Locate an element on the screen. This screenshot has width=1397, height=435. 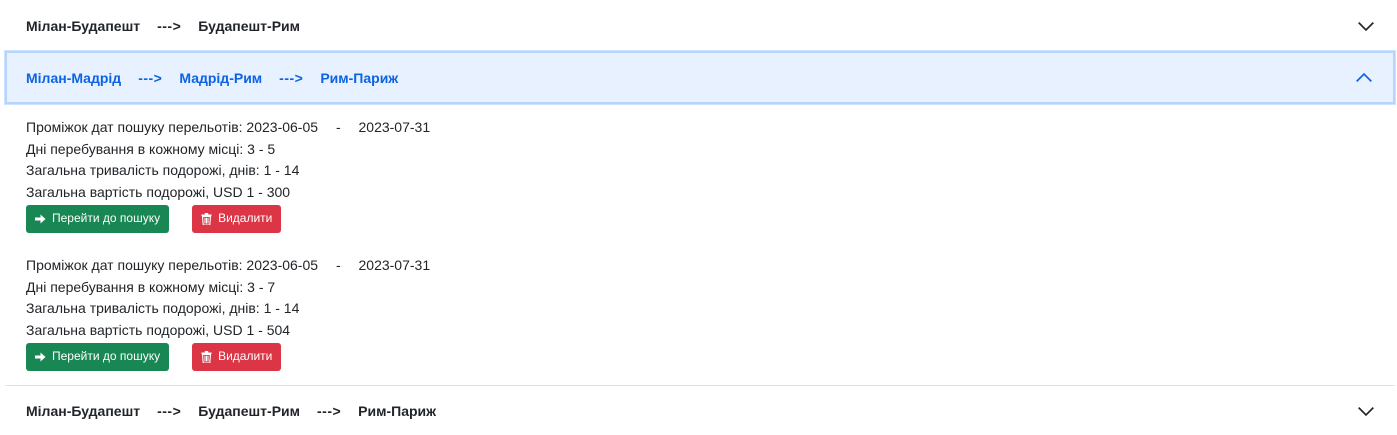
accordion-item-route-1: Мілан-Будапешт ---> Будапешт-Рим is located at coordinates (700, 25).